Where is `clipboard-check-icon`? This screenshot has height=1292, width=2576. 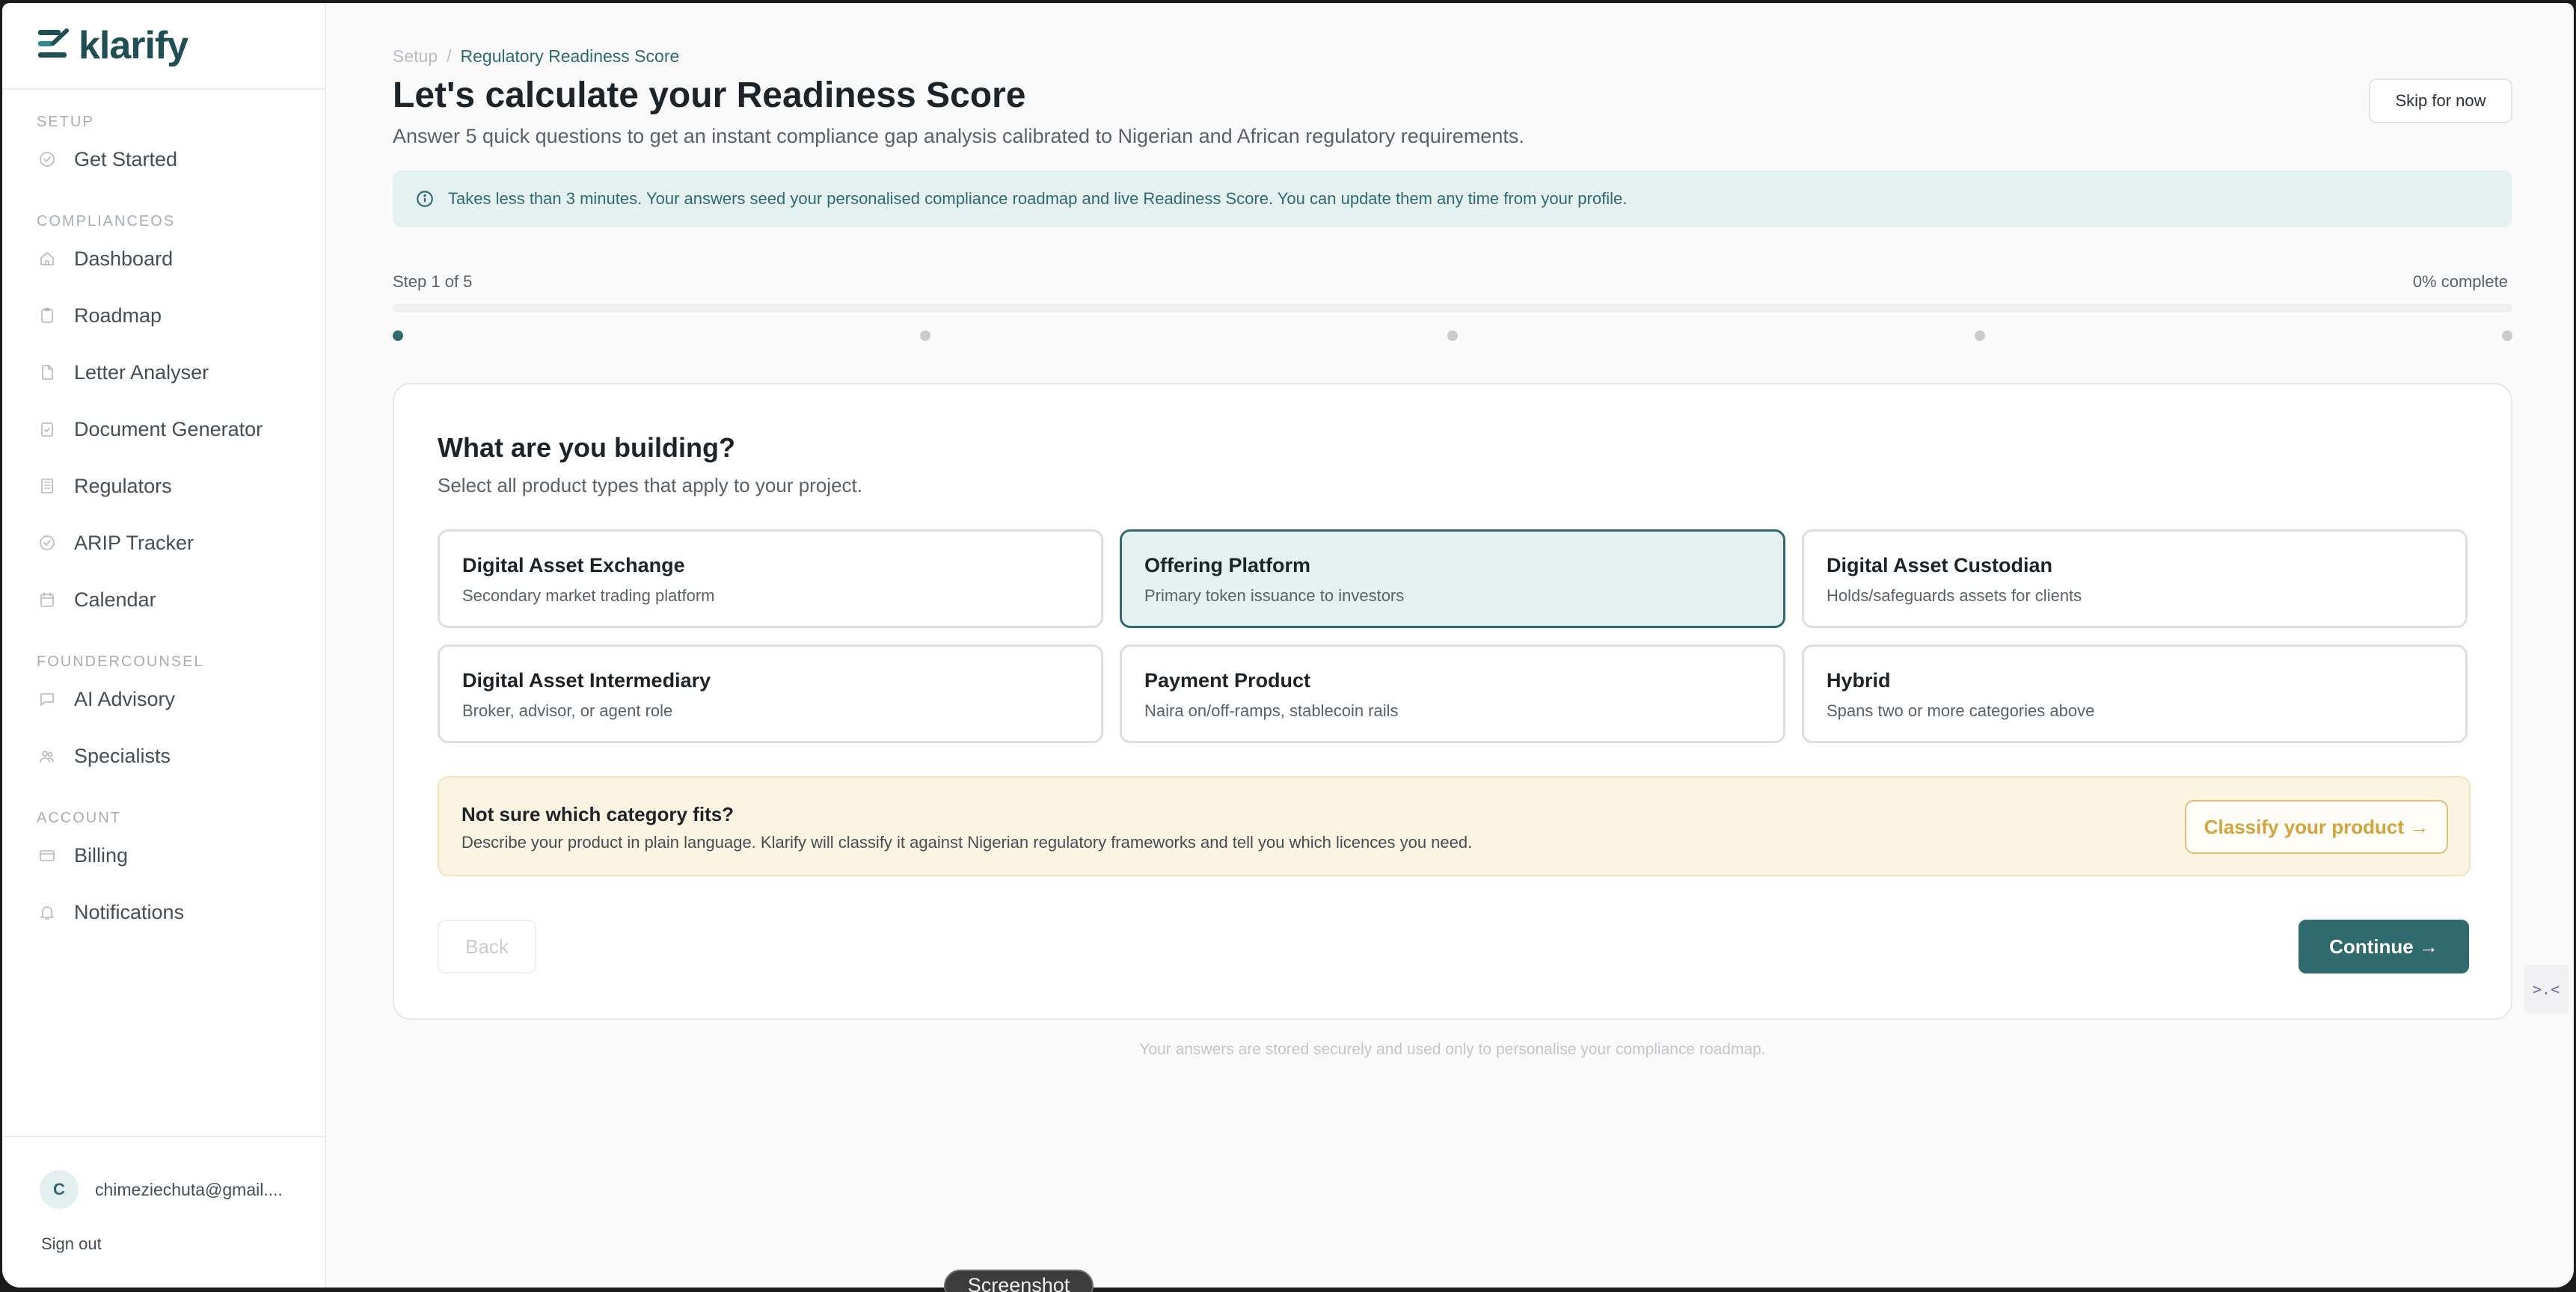
clipboard-check-icon is located at coordinates (47, 429).